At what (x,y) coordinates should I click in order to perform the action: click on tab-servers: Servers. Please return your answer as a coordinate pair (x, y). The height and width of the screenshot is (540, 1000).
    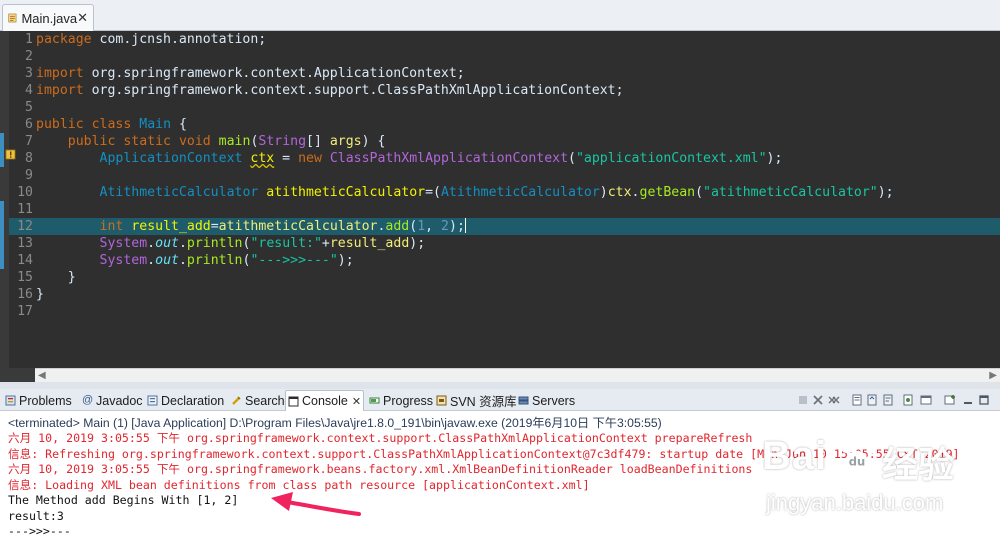
    Looking at the image, I should click on (546, 400).